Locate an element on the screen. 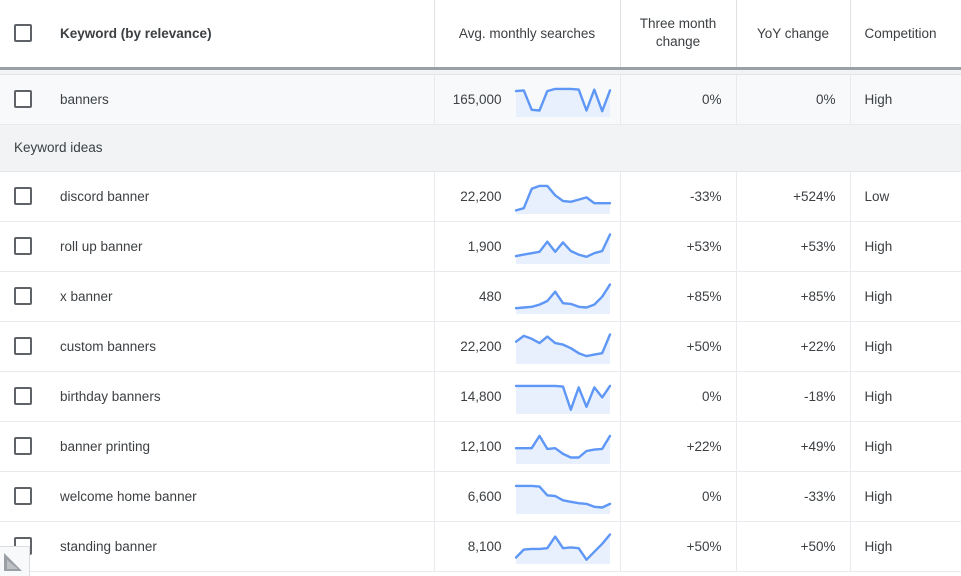 Image resolution: width=961 pixels, height=576 pixels. keyword-row: roll up banner 1,900 +53% +53% High is located at coordinates (480, 246).